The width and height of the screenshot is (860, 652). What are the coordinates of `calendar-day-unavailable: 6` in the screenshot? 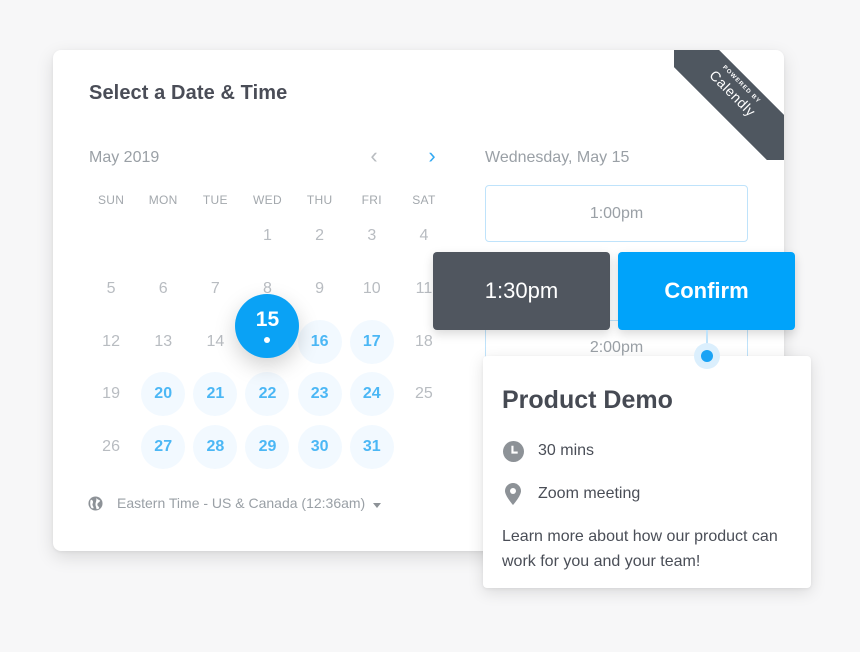 It's located at (163, 289).